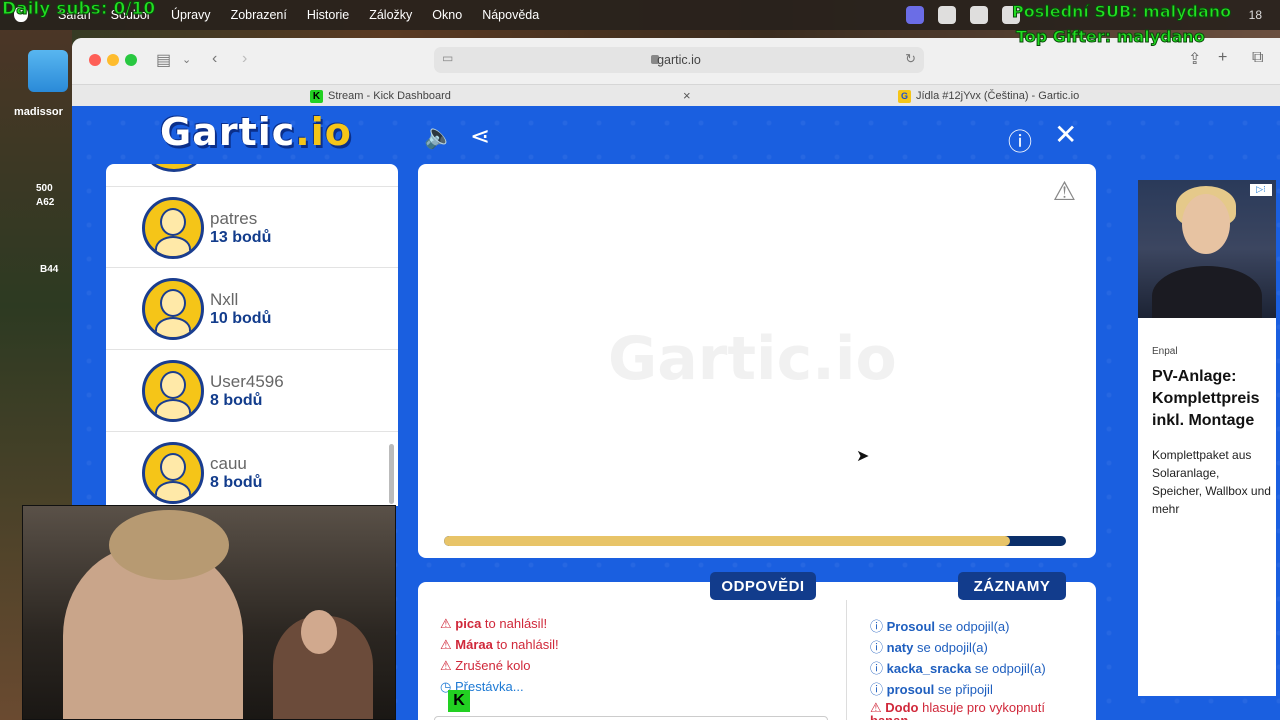 This screenshot has width=1280, height=720. Describe the element at coordinates (228, 132) in the screenshot. I see `logo-main: Gartic` at that location.